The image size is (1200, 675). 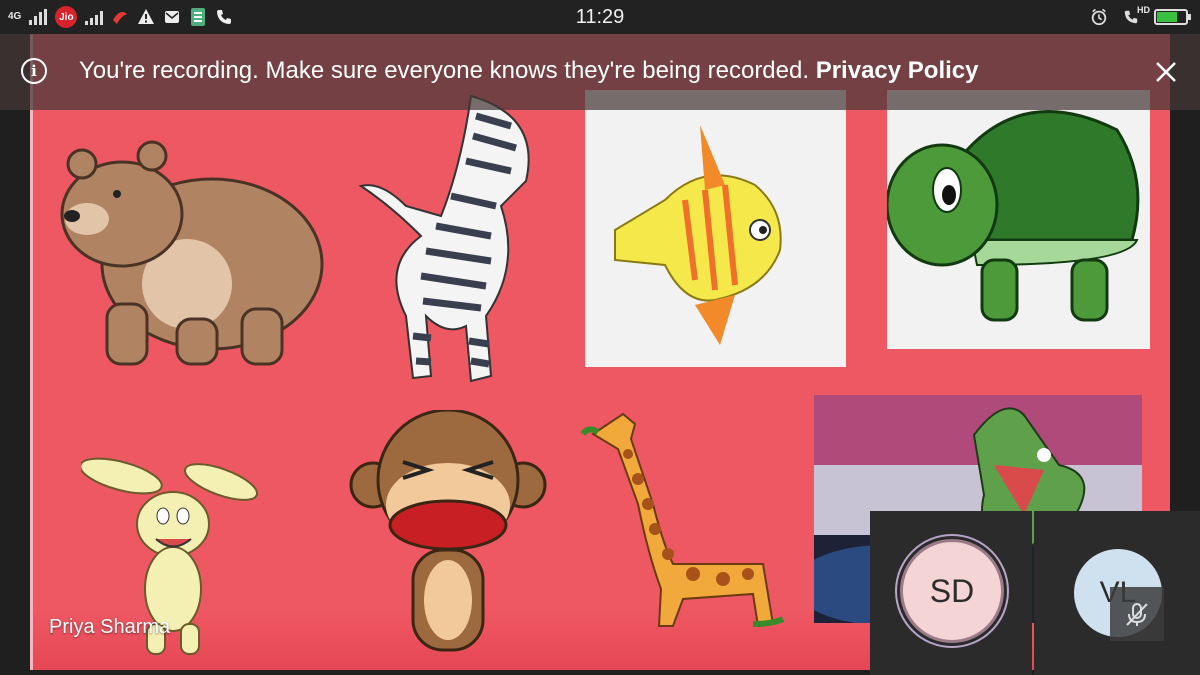 I want to click on battery-fill, so click(x=1167, y=17).